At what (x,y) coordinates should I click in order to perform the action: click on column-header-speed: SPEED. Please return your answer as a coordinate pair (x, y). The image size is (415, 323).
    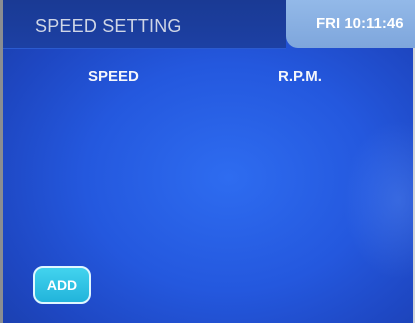
    Looking at the image, I should click on (113, 76).